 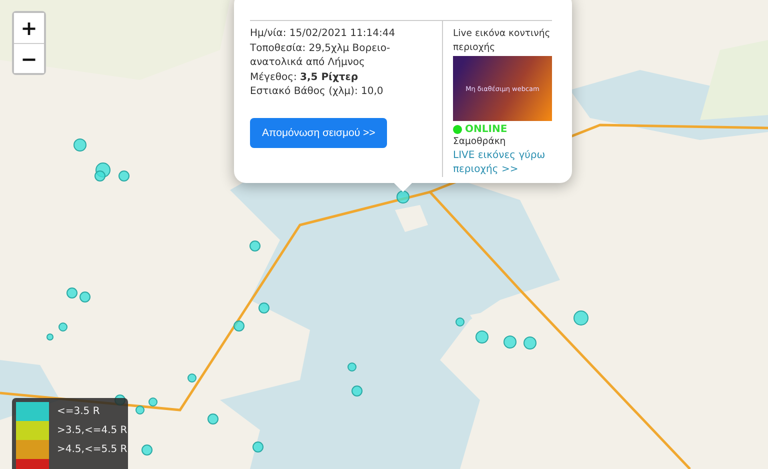 I want to click on depth-text: Εστιακό Βάθος (χλμ): 10,0, so click(x=317, y=92).